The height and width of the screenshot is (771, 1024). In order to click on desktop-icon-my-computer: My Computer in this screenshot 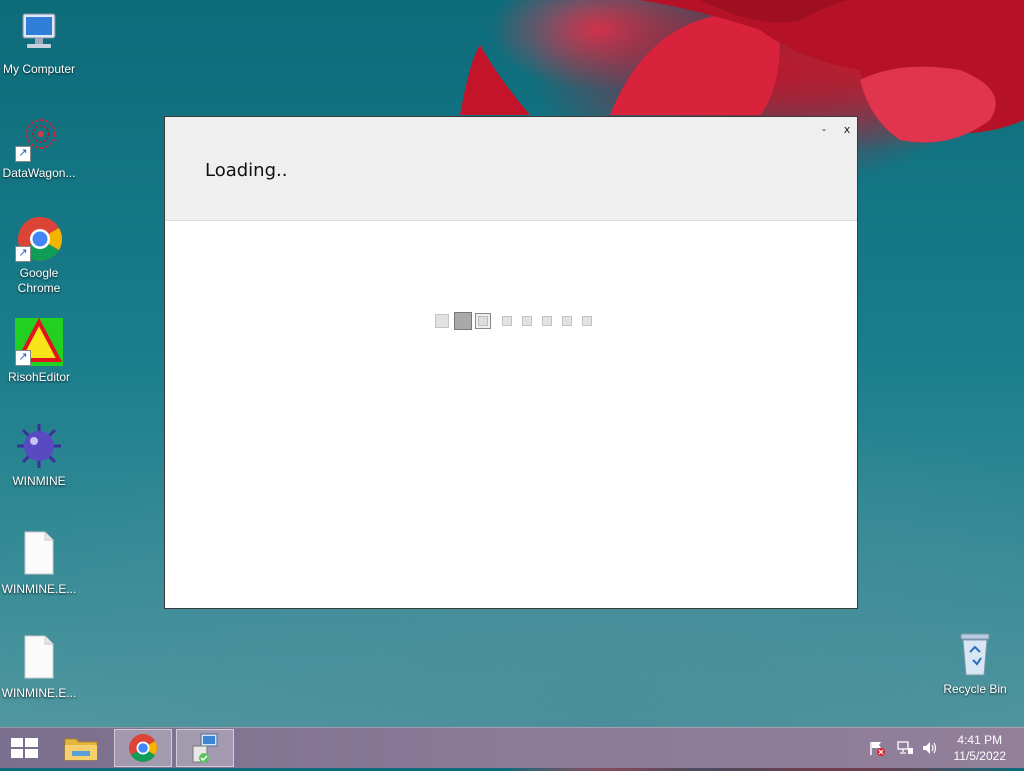, I will do `click(40, 43)`.